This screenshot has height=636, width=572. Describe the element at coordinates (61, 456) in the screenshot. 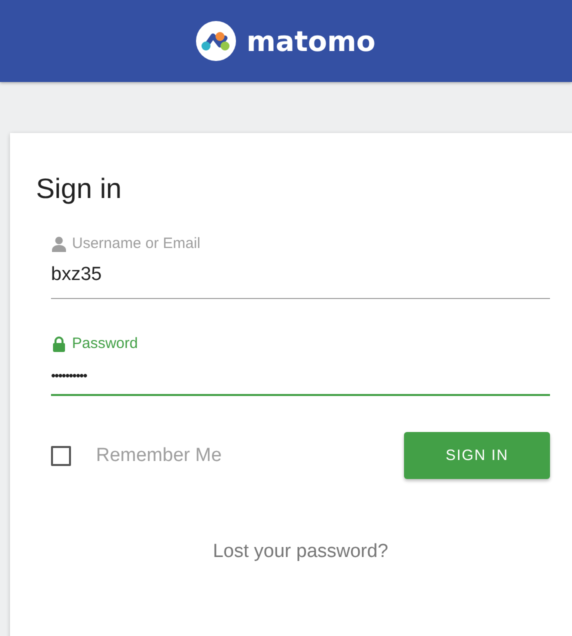

I see `remember-checkbox` at that location.